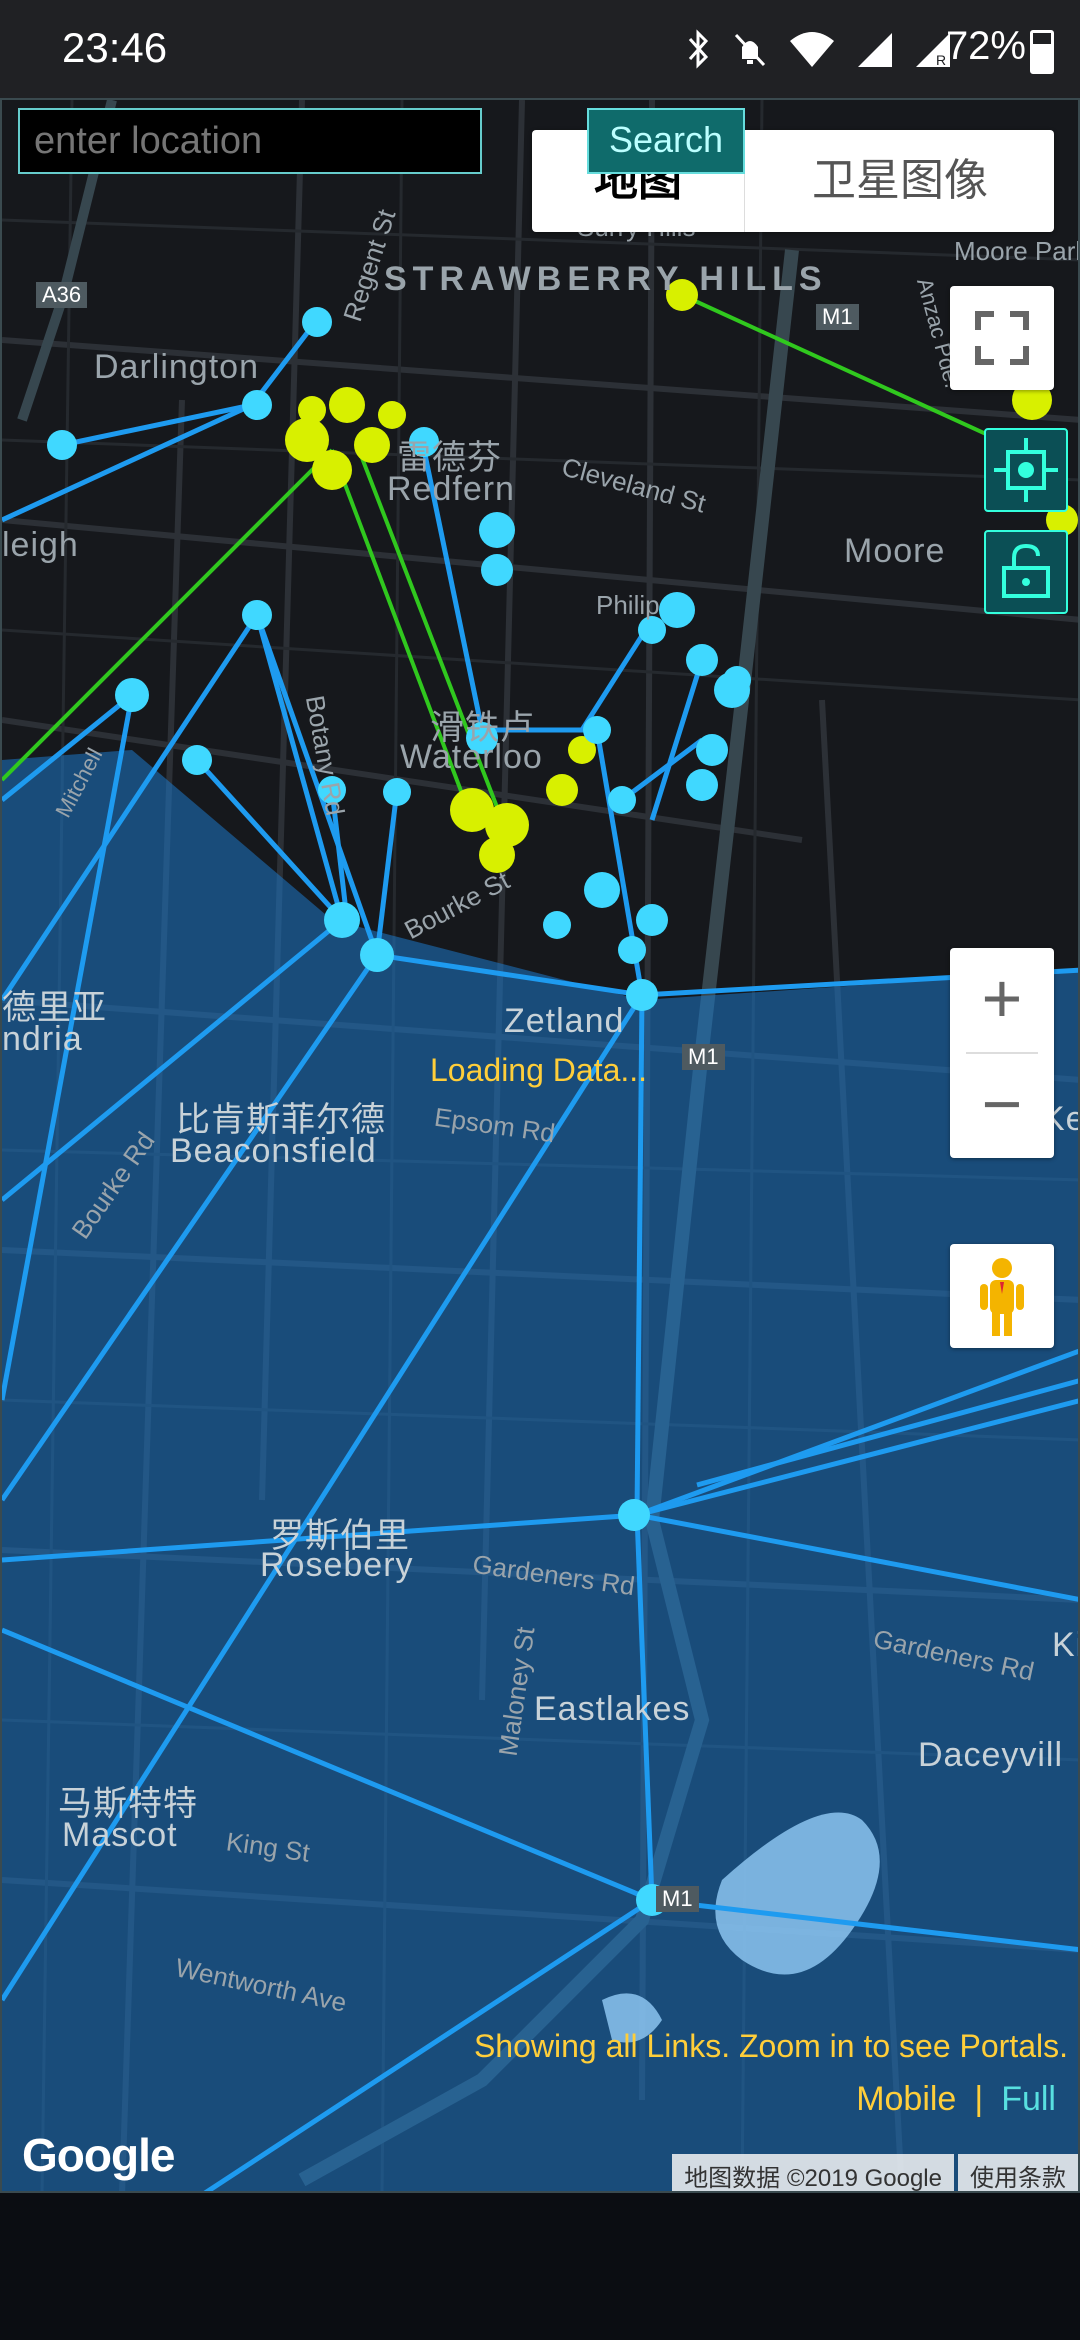  I want to click on unlock-icon, so click(1026, 570).